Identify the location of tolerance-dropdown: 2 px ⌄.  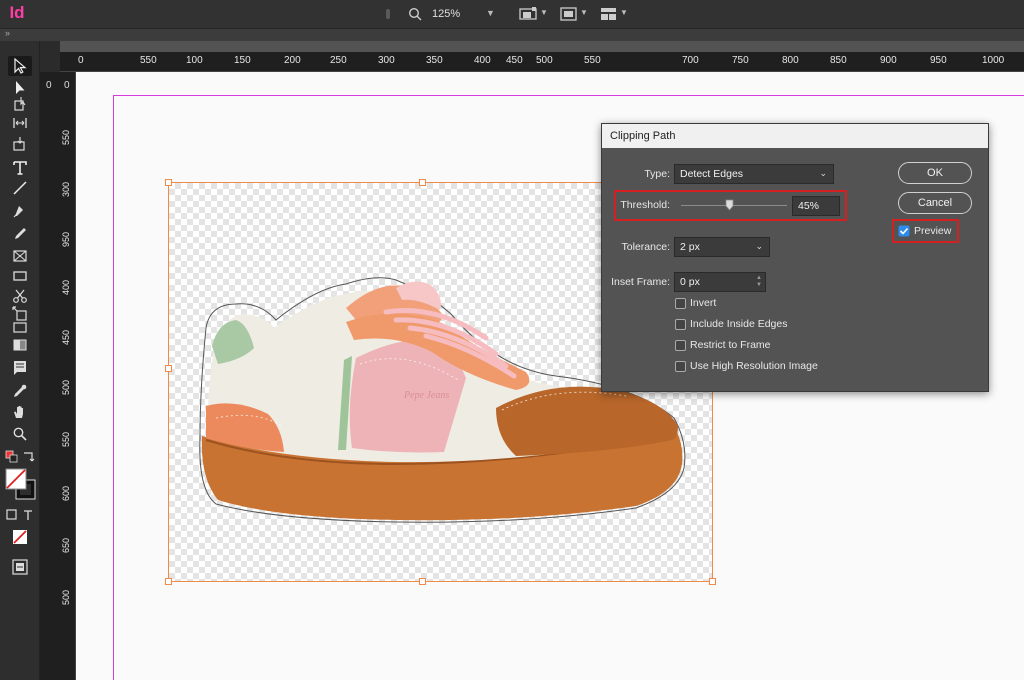
(722, 247).